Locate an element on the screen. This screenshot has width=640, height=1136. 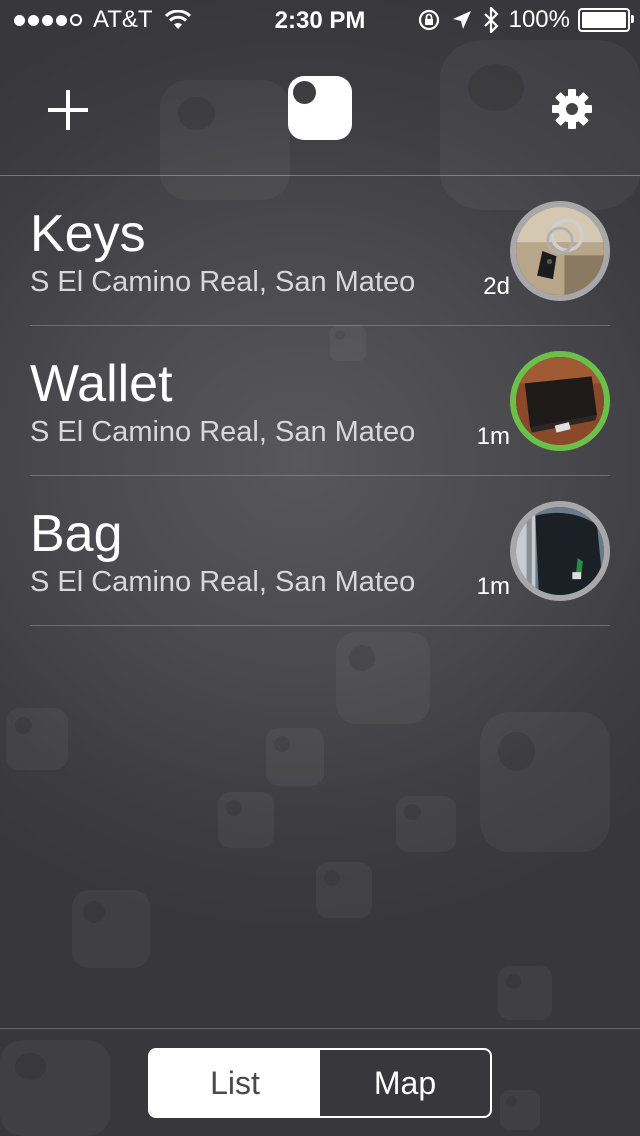
keys-photo is located at coordinates (560, 251).